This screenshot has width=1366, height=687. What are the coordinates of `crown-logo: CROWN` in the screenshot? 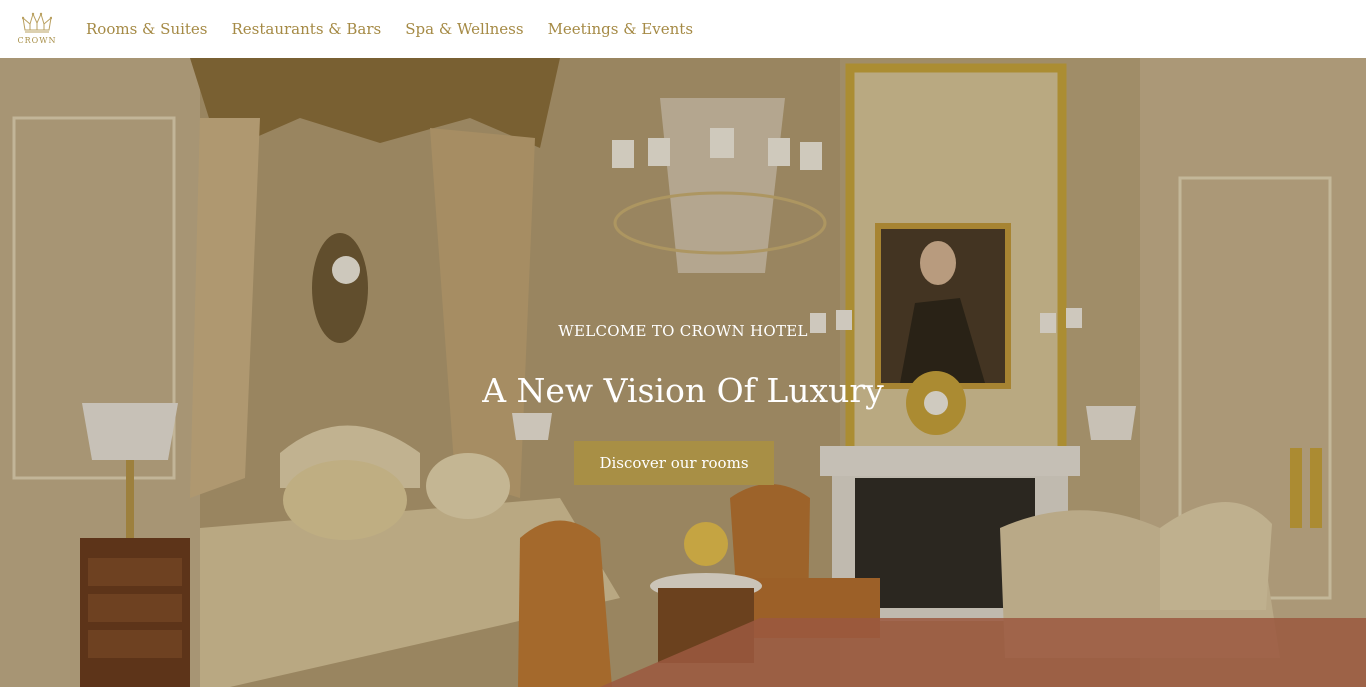 It's located at (37, 29).